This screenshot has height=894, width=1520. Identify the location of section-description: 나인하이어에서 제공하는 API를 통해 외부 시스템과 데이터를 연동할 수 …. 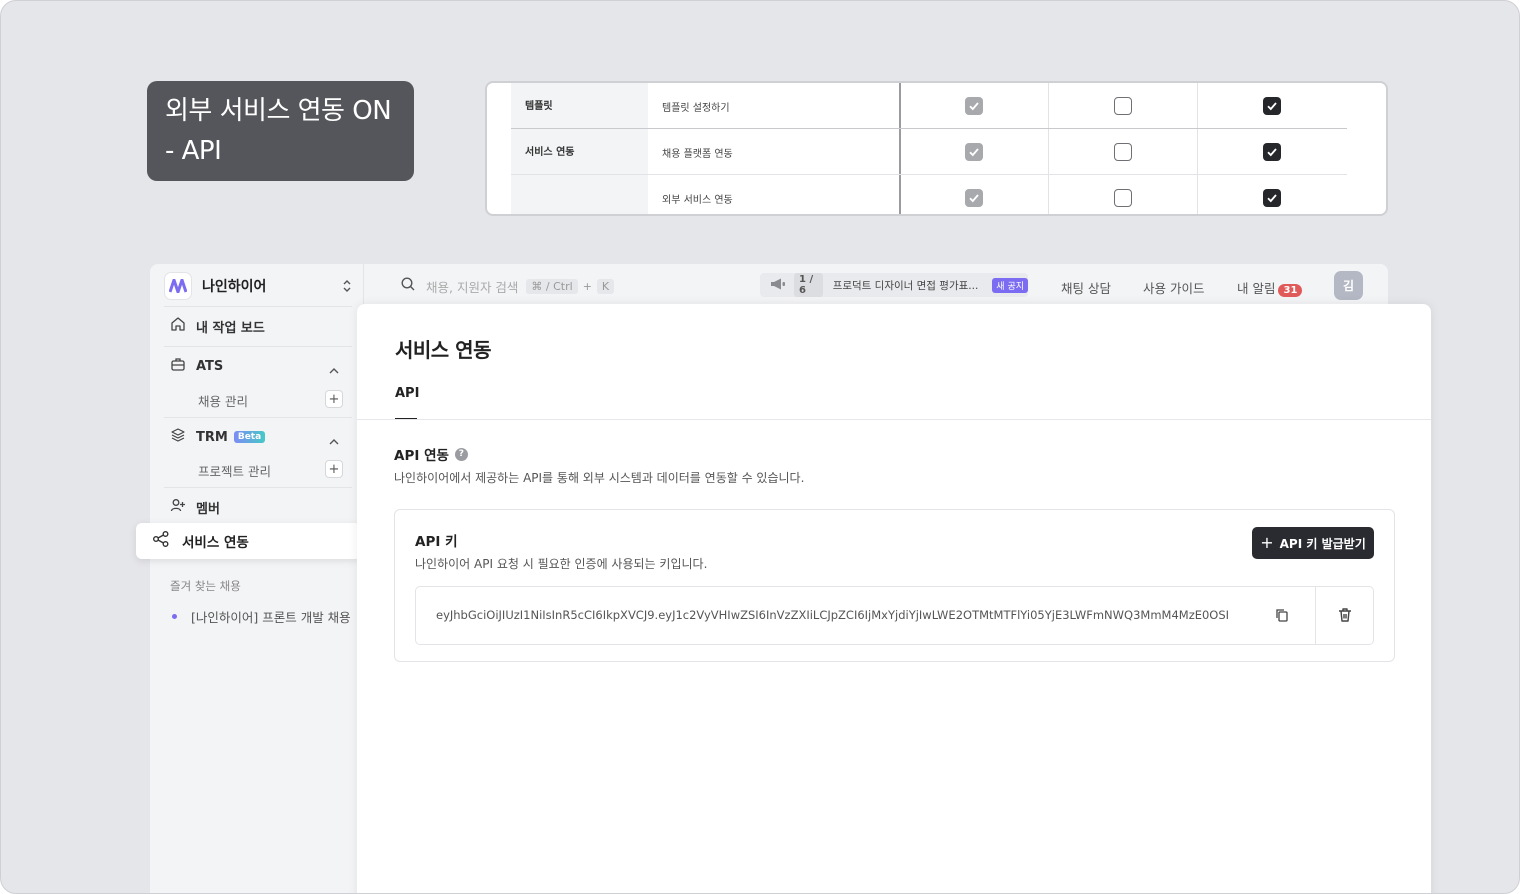
(599, 478).